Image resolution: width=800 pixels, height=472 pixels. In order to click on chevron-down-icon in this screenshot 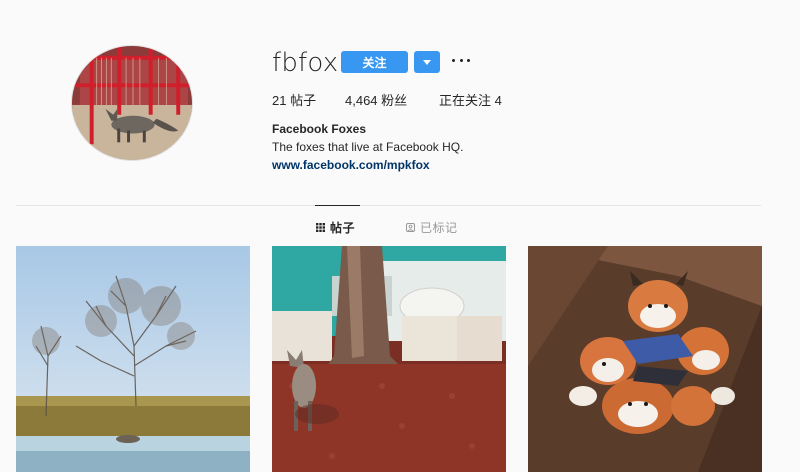, I will do `click(427, 62)`.